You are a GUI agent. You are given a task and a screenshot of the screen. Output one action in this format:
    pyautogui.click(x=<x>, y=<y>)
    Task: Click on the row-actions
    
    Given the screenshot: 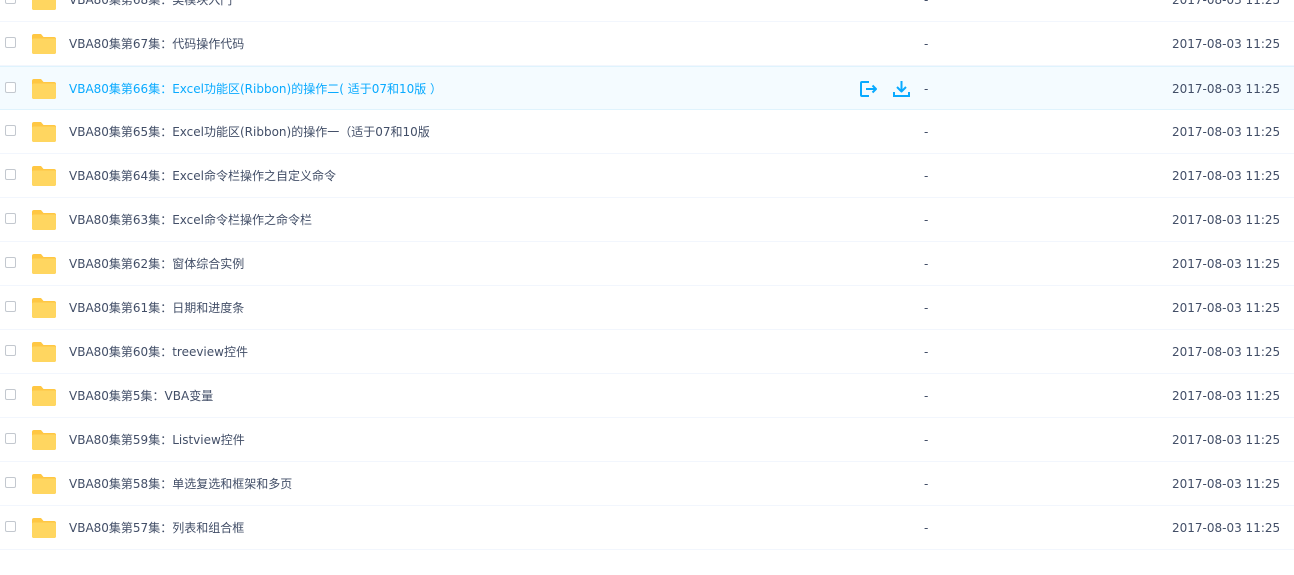 What is the action you would take?
    pyautogui.click(x=885, y=89)
    